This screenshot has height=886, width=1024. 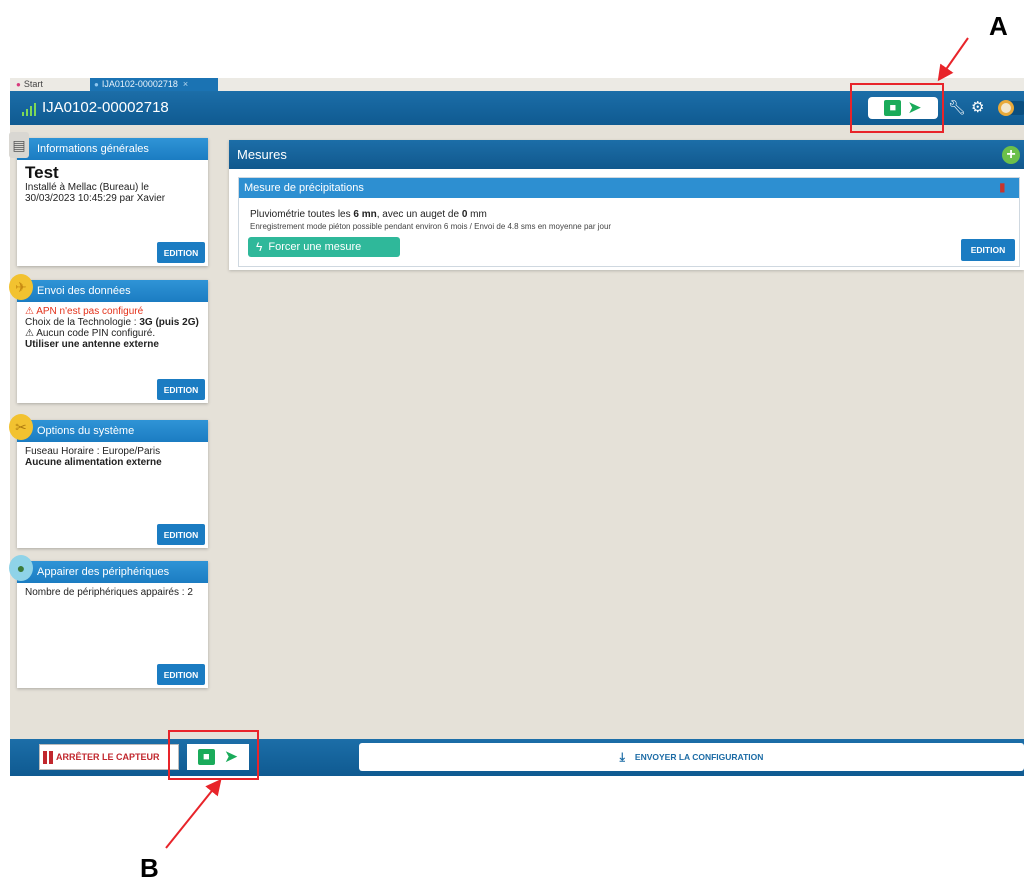 I want to click on annotation-arrow-a, so click(x=953, y=59).